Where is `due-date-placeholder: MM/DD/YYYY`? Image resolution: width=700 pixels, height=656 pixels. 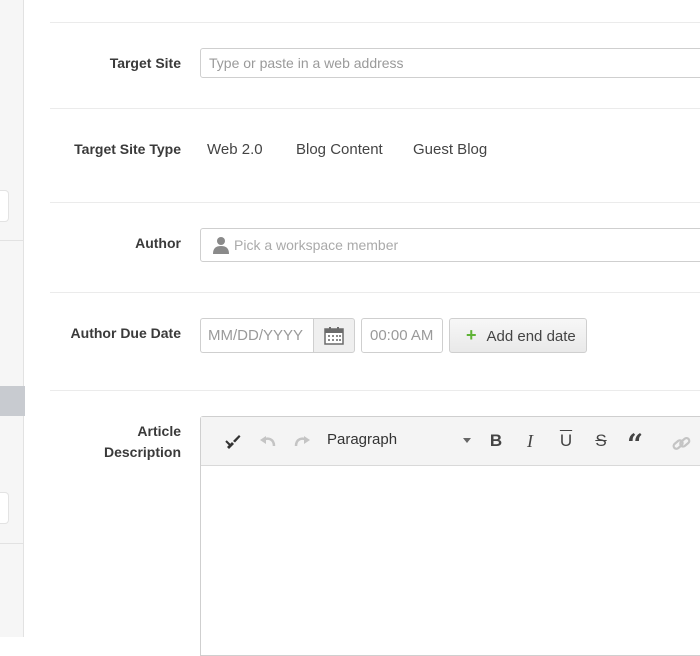
due-date-placeholder: MM/DD/YYYY is located at coordinates (256, 335).